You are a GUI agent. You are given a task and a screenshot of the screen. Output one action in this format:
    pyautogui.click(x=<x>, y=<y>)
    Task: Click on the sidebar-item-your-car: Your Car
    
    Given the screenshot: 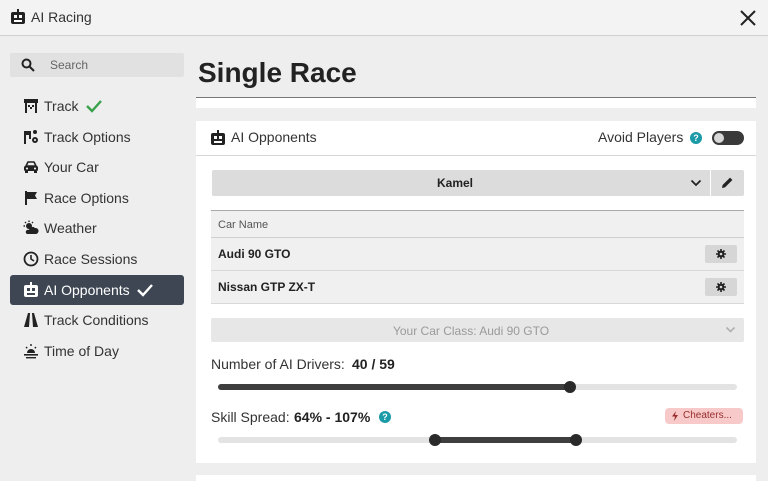 What is the action you would take?
    pyautogui.click(x=97, y=167)
    